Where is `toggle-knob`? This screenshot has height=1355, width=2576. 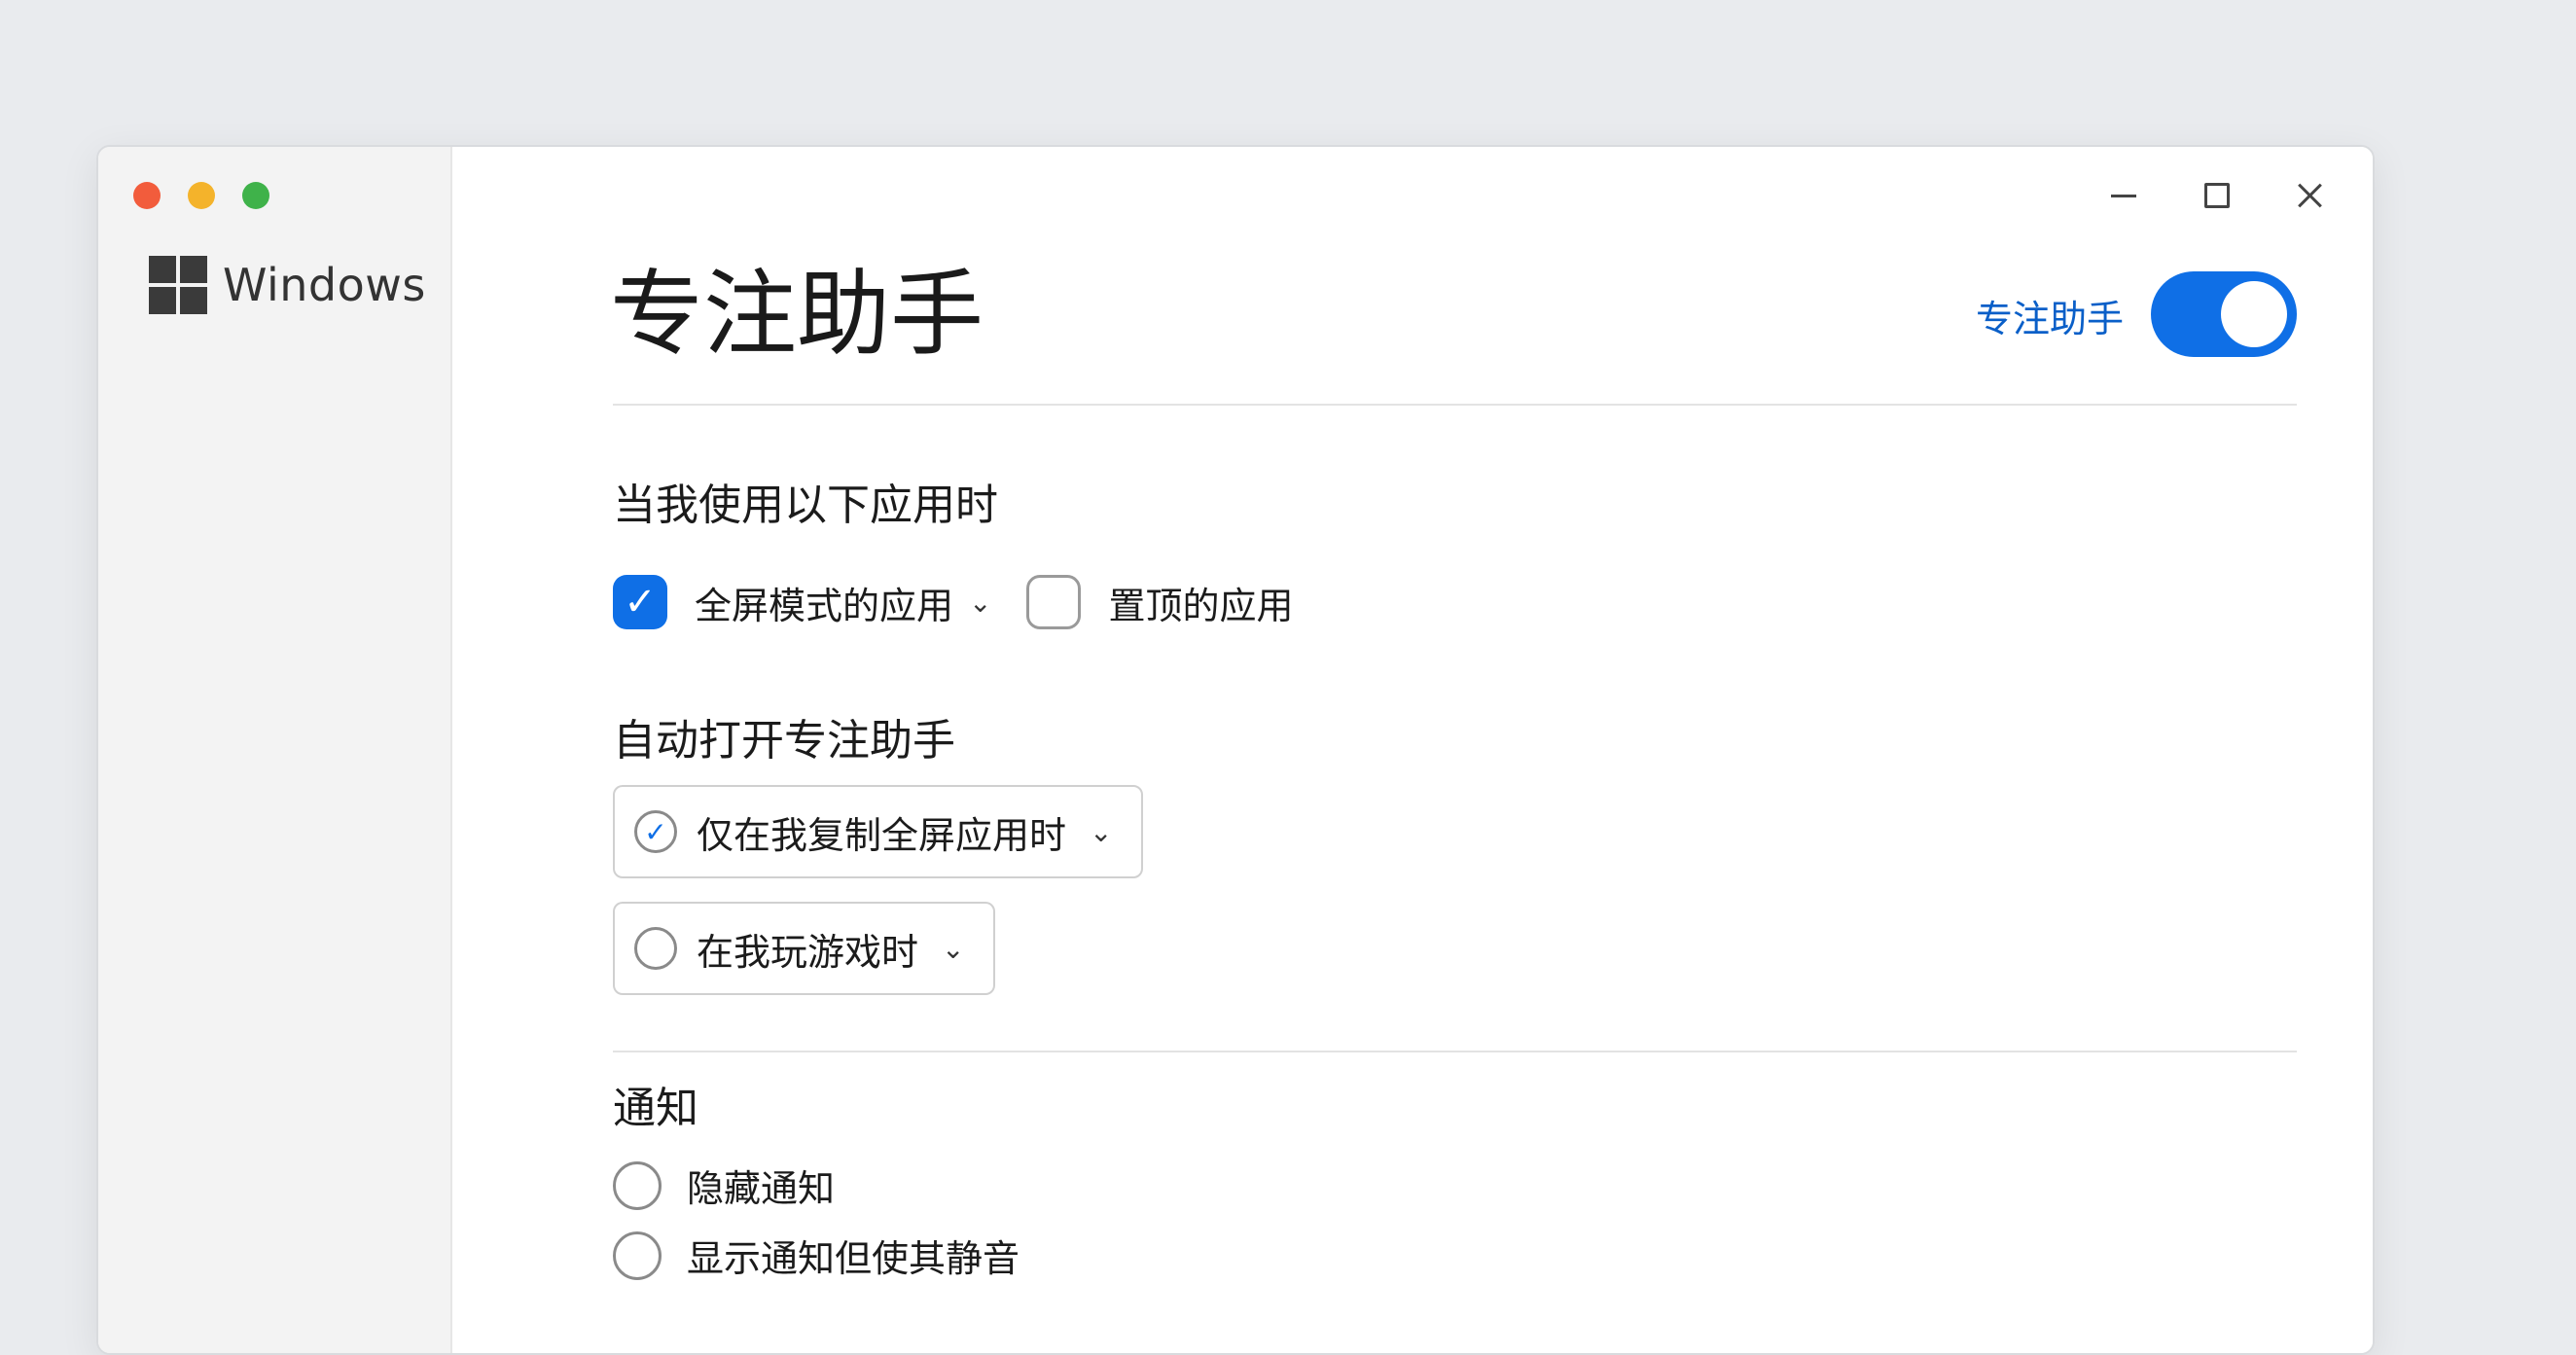
toggle-knob is located at coordinates (2254, 314).